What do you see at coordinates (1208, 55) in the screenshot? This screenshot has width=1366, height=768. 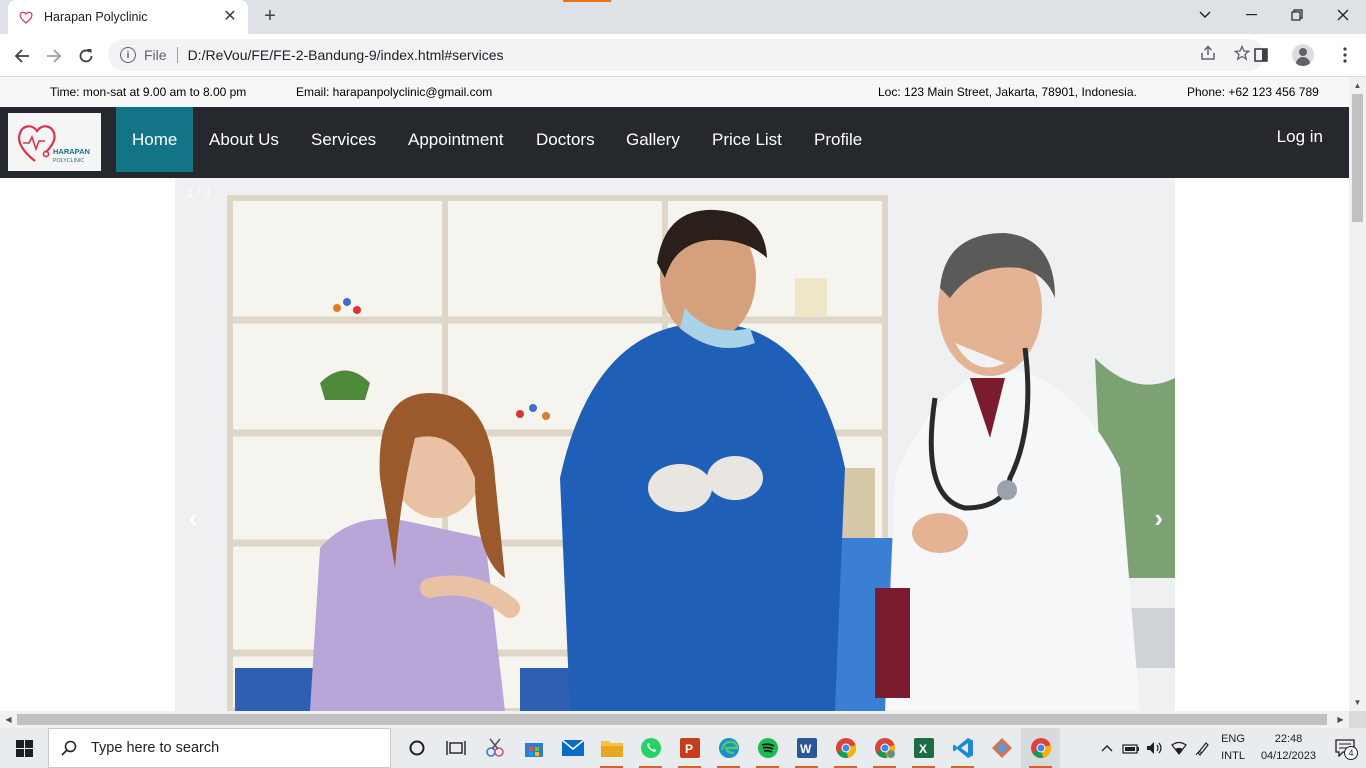 I see `share-icon` at bounding box center [1208, 55].